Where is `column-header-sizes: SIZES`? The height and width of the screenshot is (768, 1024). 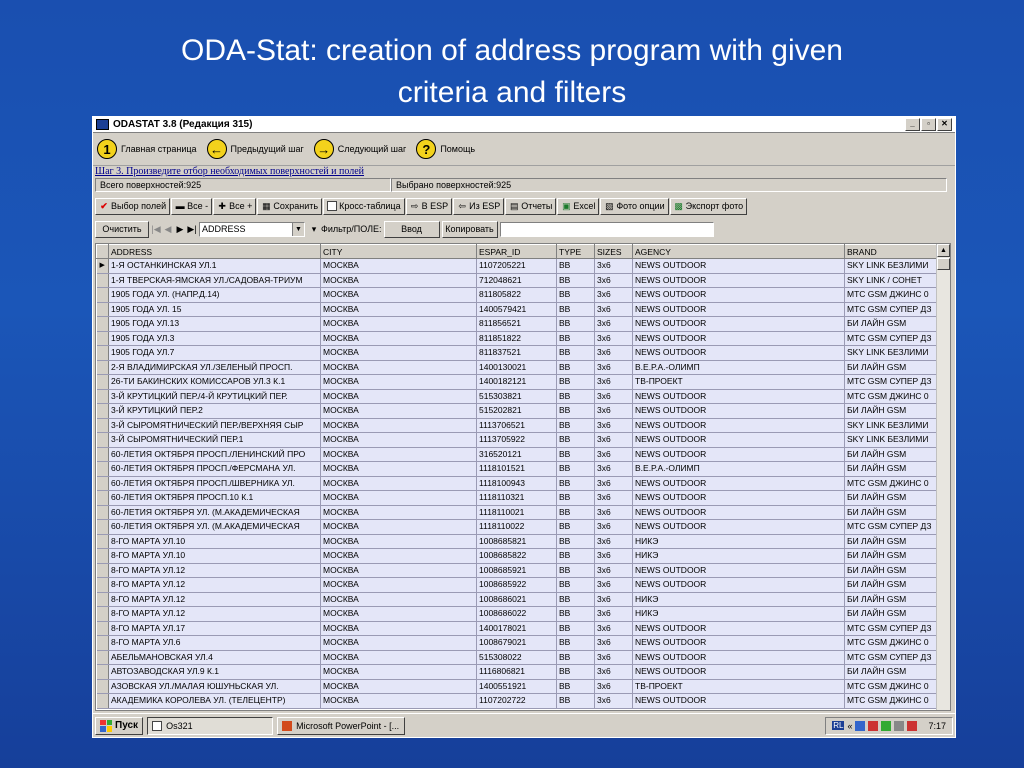 column-header-sizes: SIZES is located at coordinates (613, 251).